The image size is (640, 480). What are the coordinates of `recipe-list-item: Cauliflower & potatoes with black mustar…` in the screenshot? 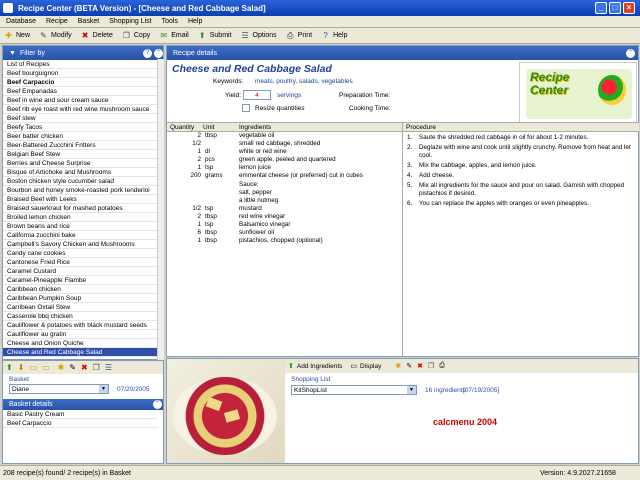 It's located at (80, 325).